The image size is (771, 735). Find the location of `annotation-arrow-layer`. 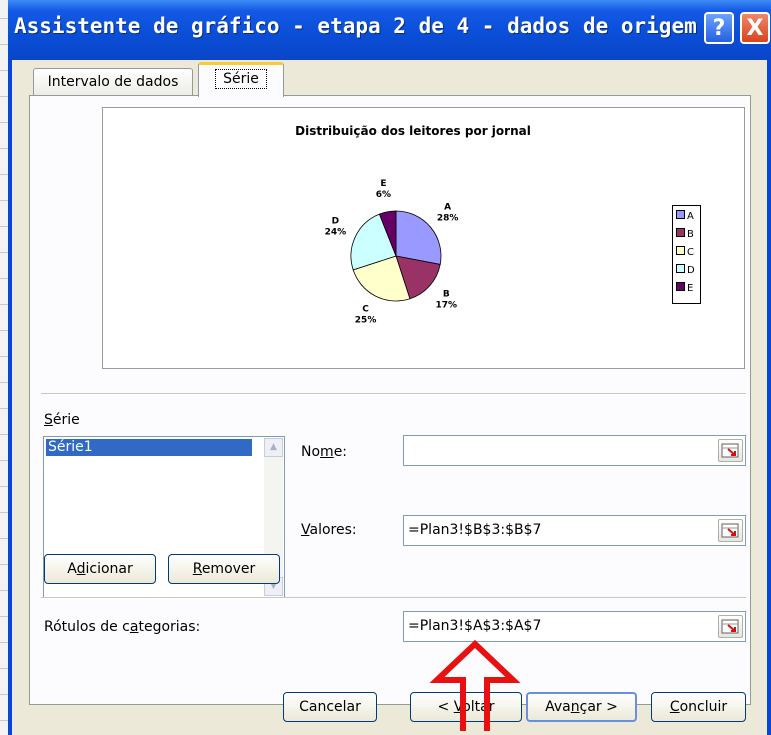

annotation-arrow-layer is located at coordinates (475, 685).